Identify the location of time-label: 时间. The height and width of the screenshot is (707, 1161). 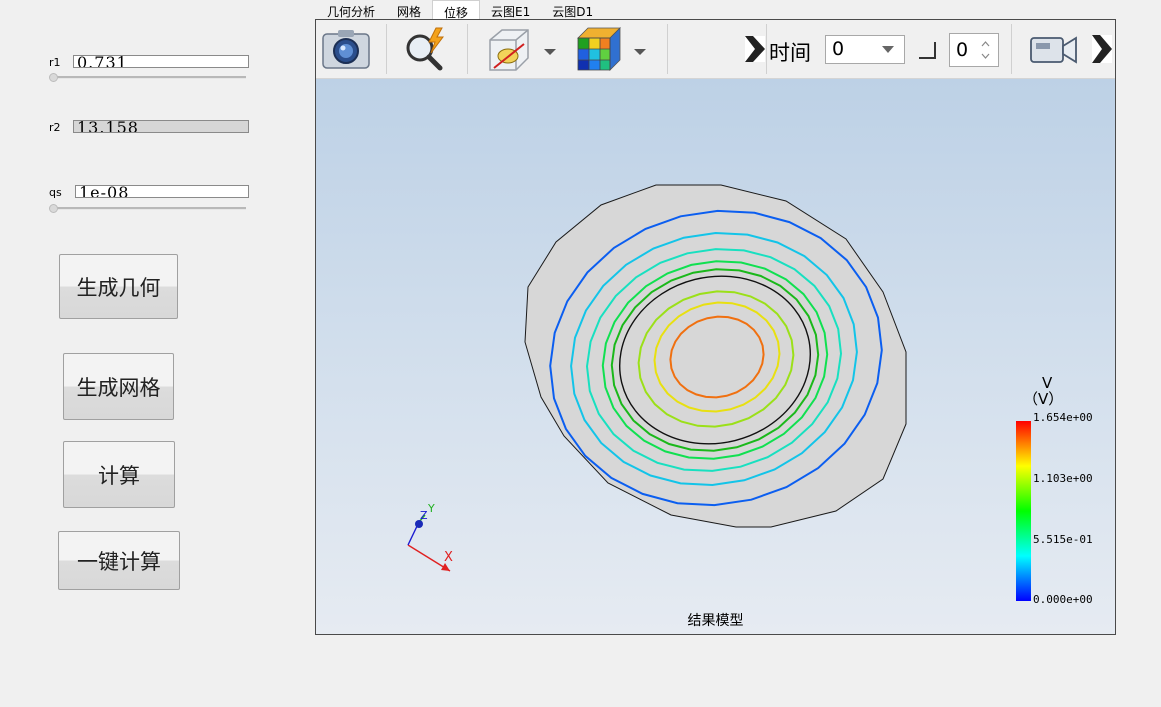
(790, 53).